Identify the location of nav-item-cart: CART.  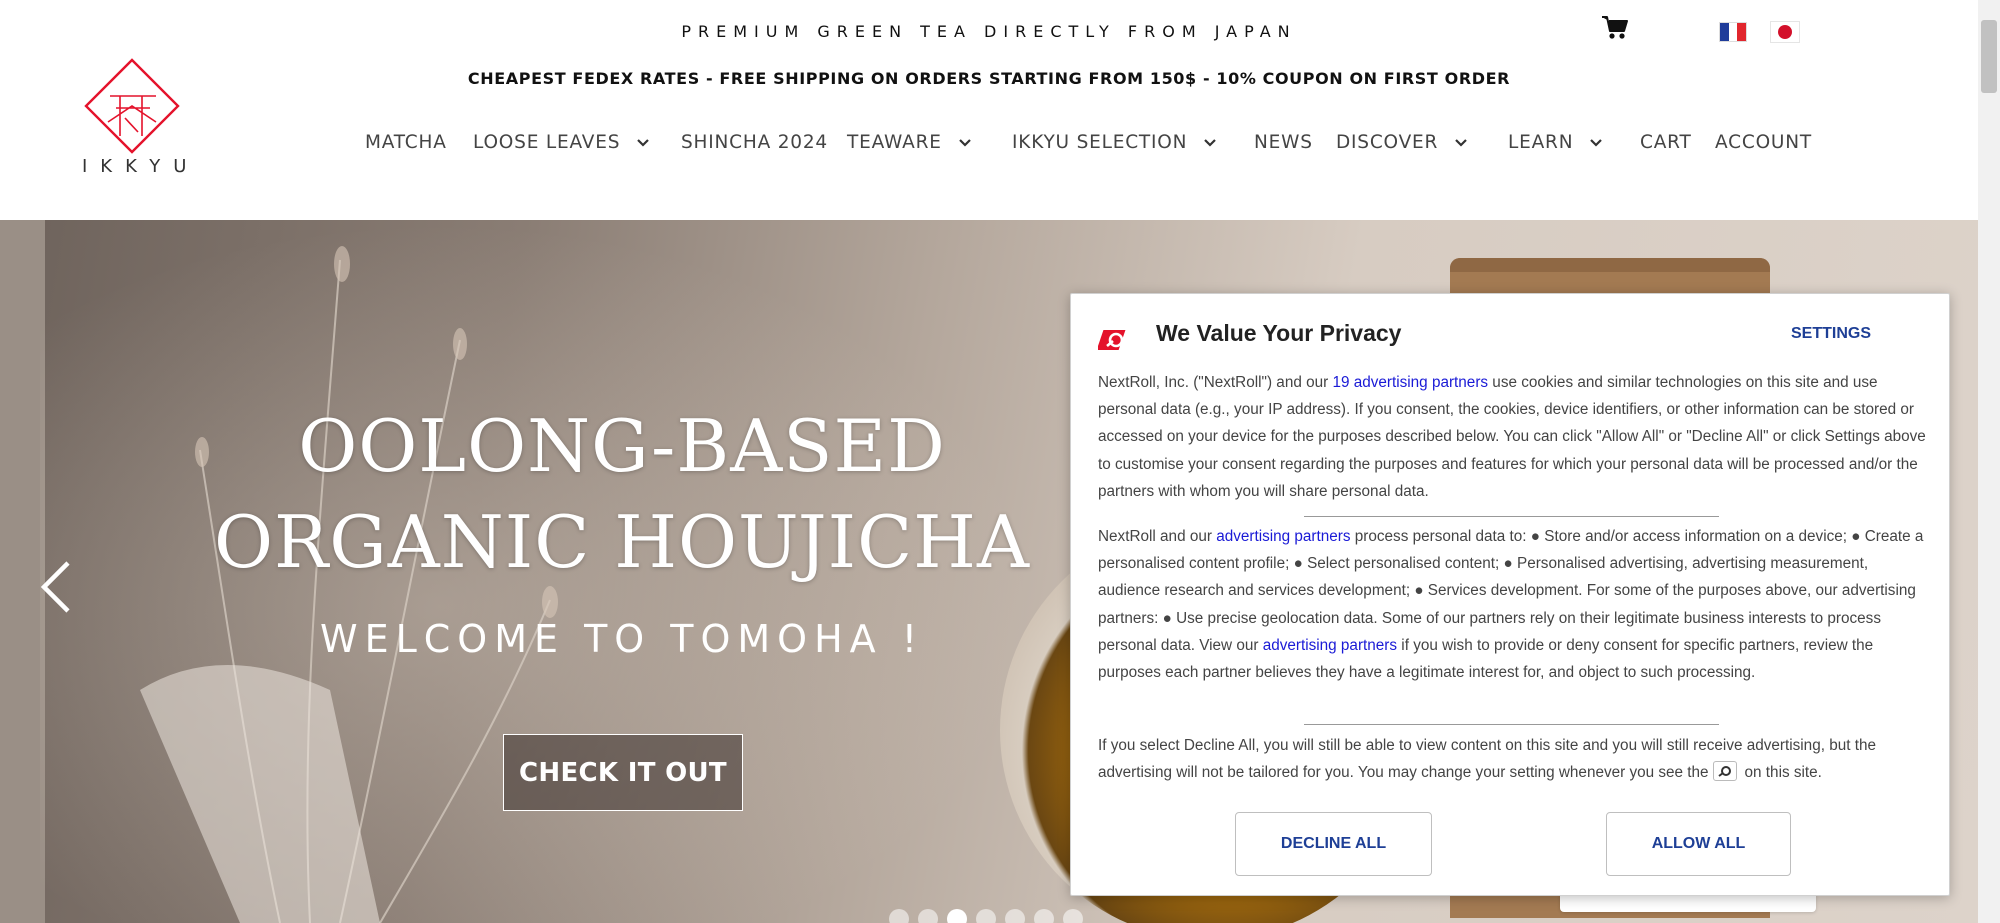
(1666, 142).